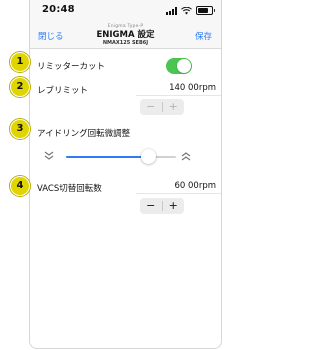 Image resolution: width=320 pixels, height=350 pixels. I want to click on vacs-switch-stepper: − +, so click(162, 206).